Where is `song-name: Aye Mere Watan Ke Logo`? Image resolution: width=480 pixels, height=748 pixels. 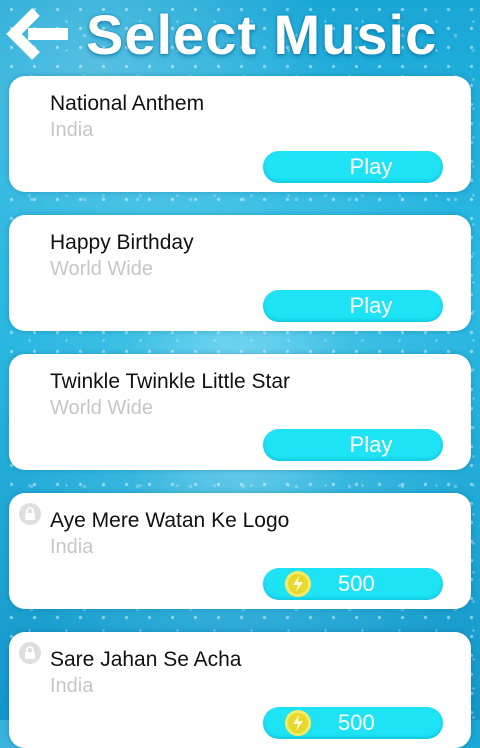 song-name: Aye Mere Watan Ke Logo is located at coordinates (170, 520).